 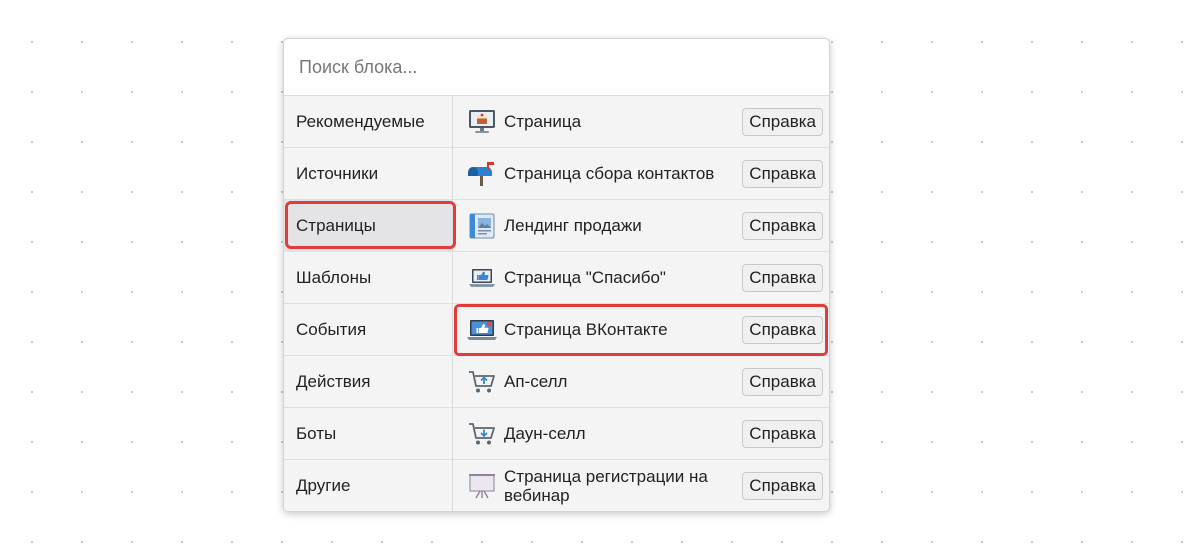 I want to click on category-pages: Страницы, so click(x=370, y=226).